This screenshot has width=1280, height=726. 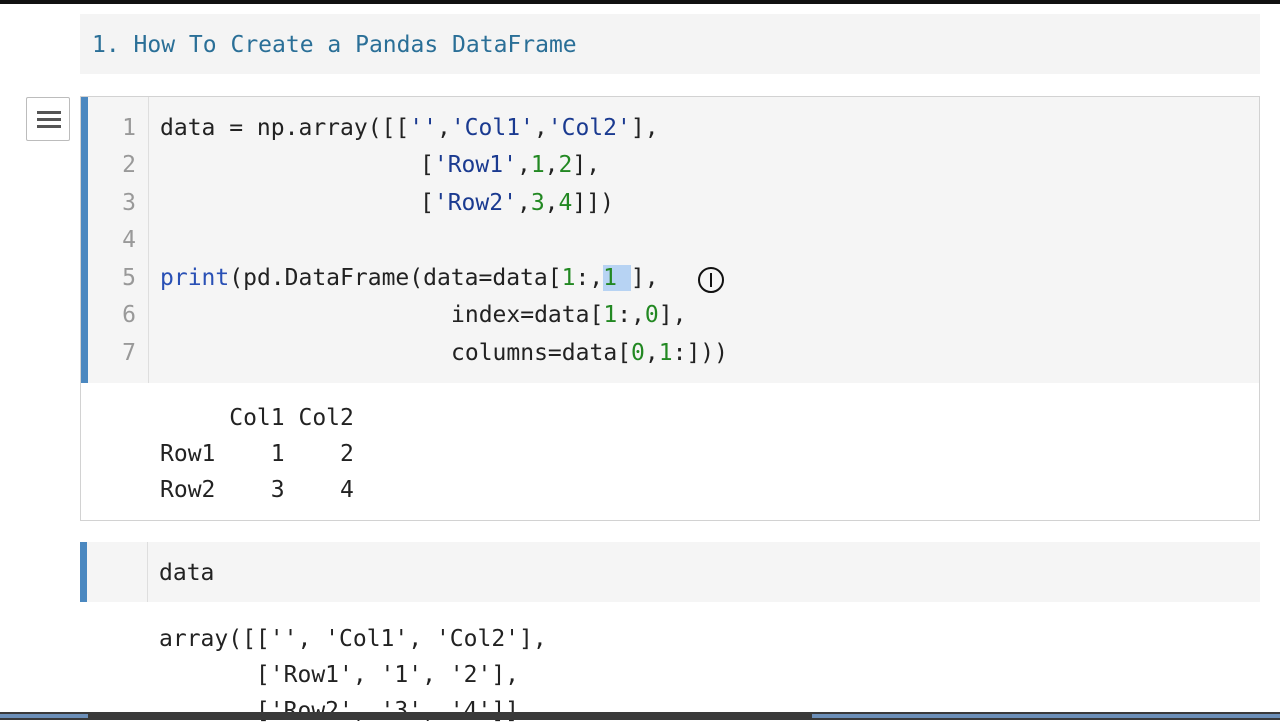 I want to click on line-number-gutter, so click(x=117, y=572).